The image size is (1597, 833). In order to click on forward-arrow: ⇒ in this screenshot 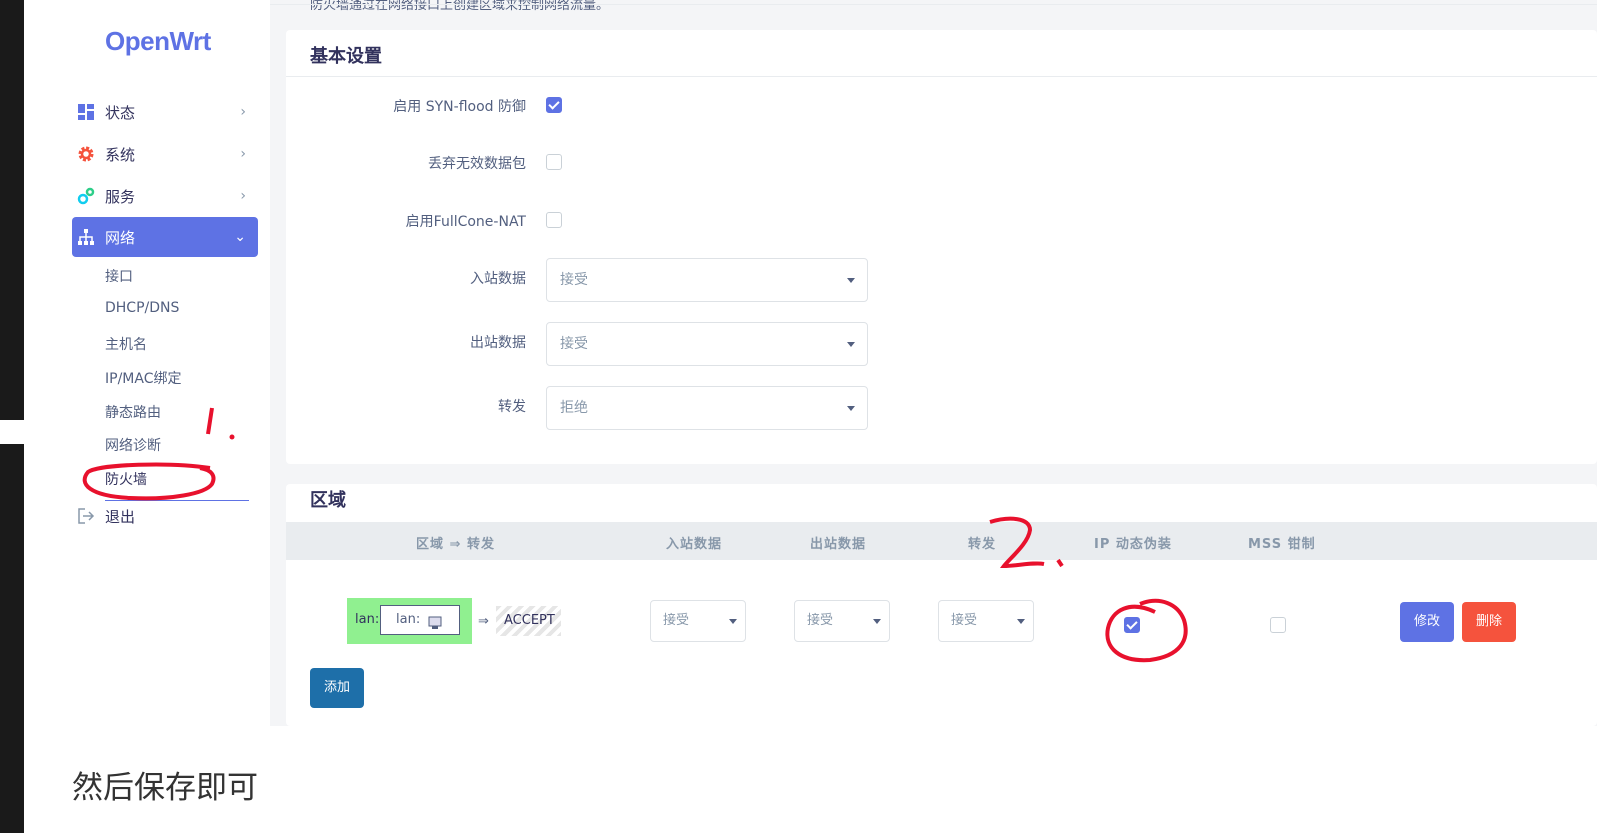, I will do `click(483, 621)`.